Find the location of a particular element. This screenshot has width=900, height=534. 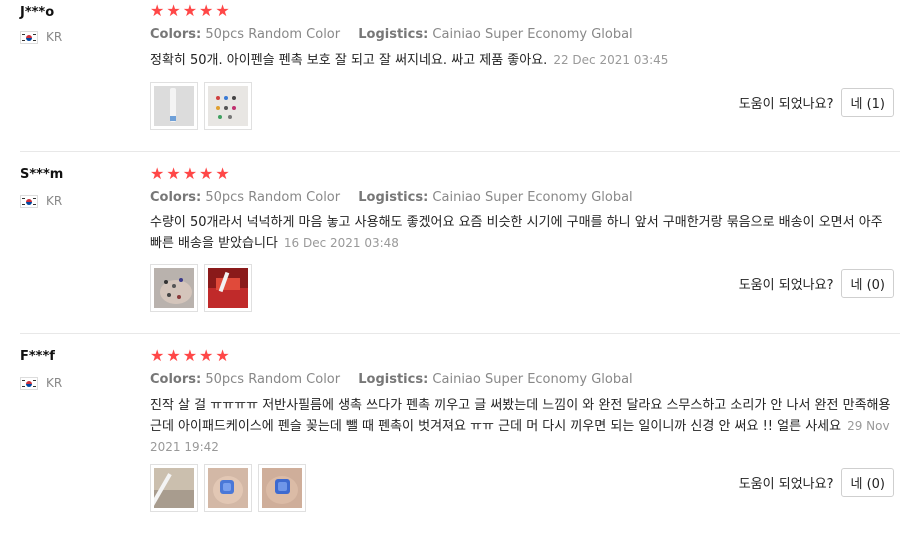

reviewer-name: S***m is located at coordinates (42, 174).